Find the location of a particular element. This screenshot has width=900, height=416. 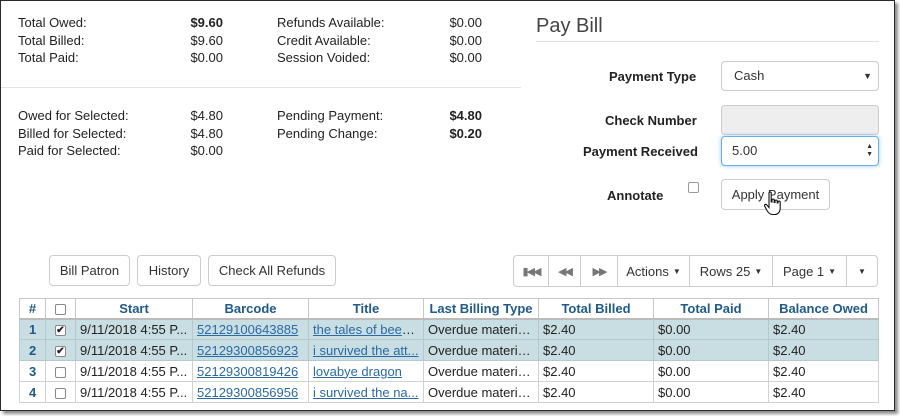

col-header-total-paid: Total Paid is located at coordinates (711, 309).